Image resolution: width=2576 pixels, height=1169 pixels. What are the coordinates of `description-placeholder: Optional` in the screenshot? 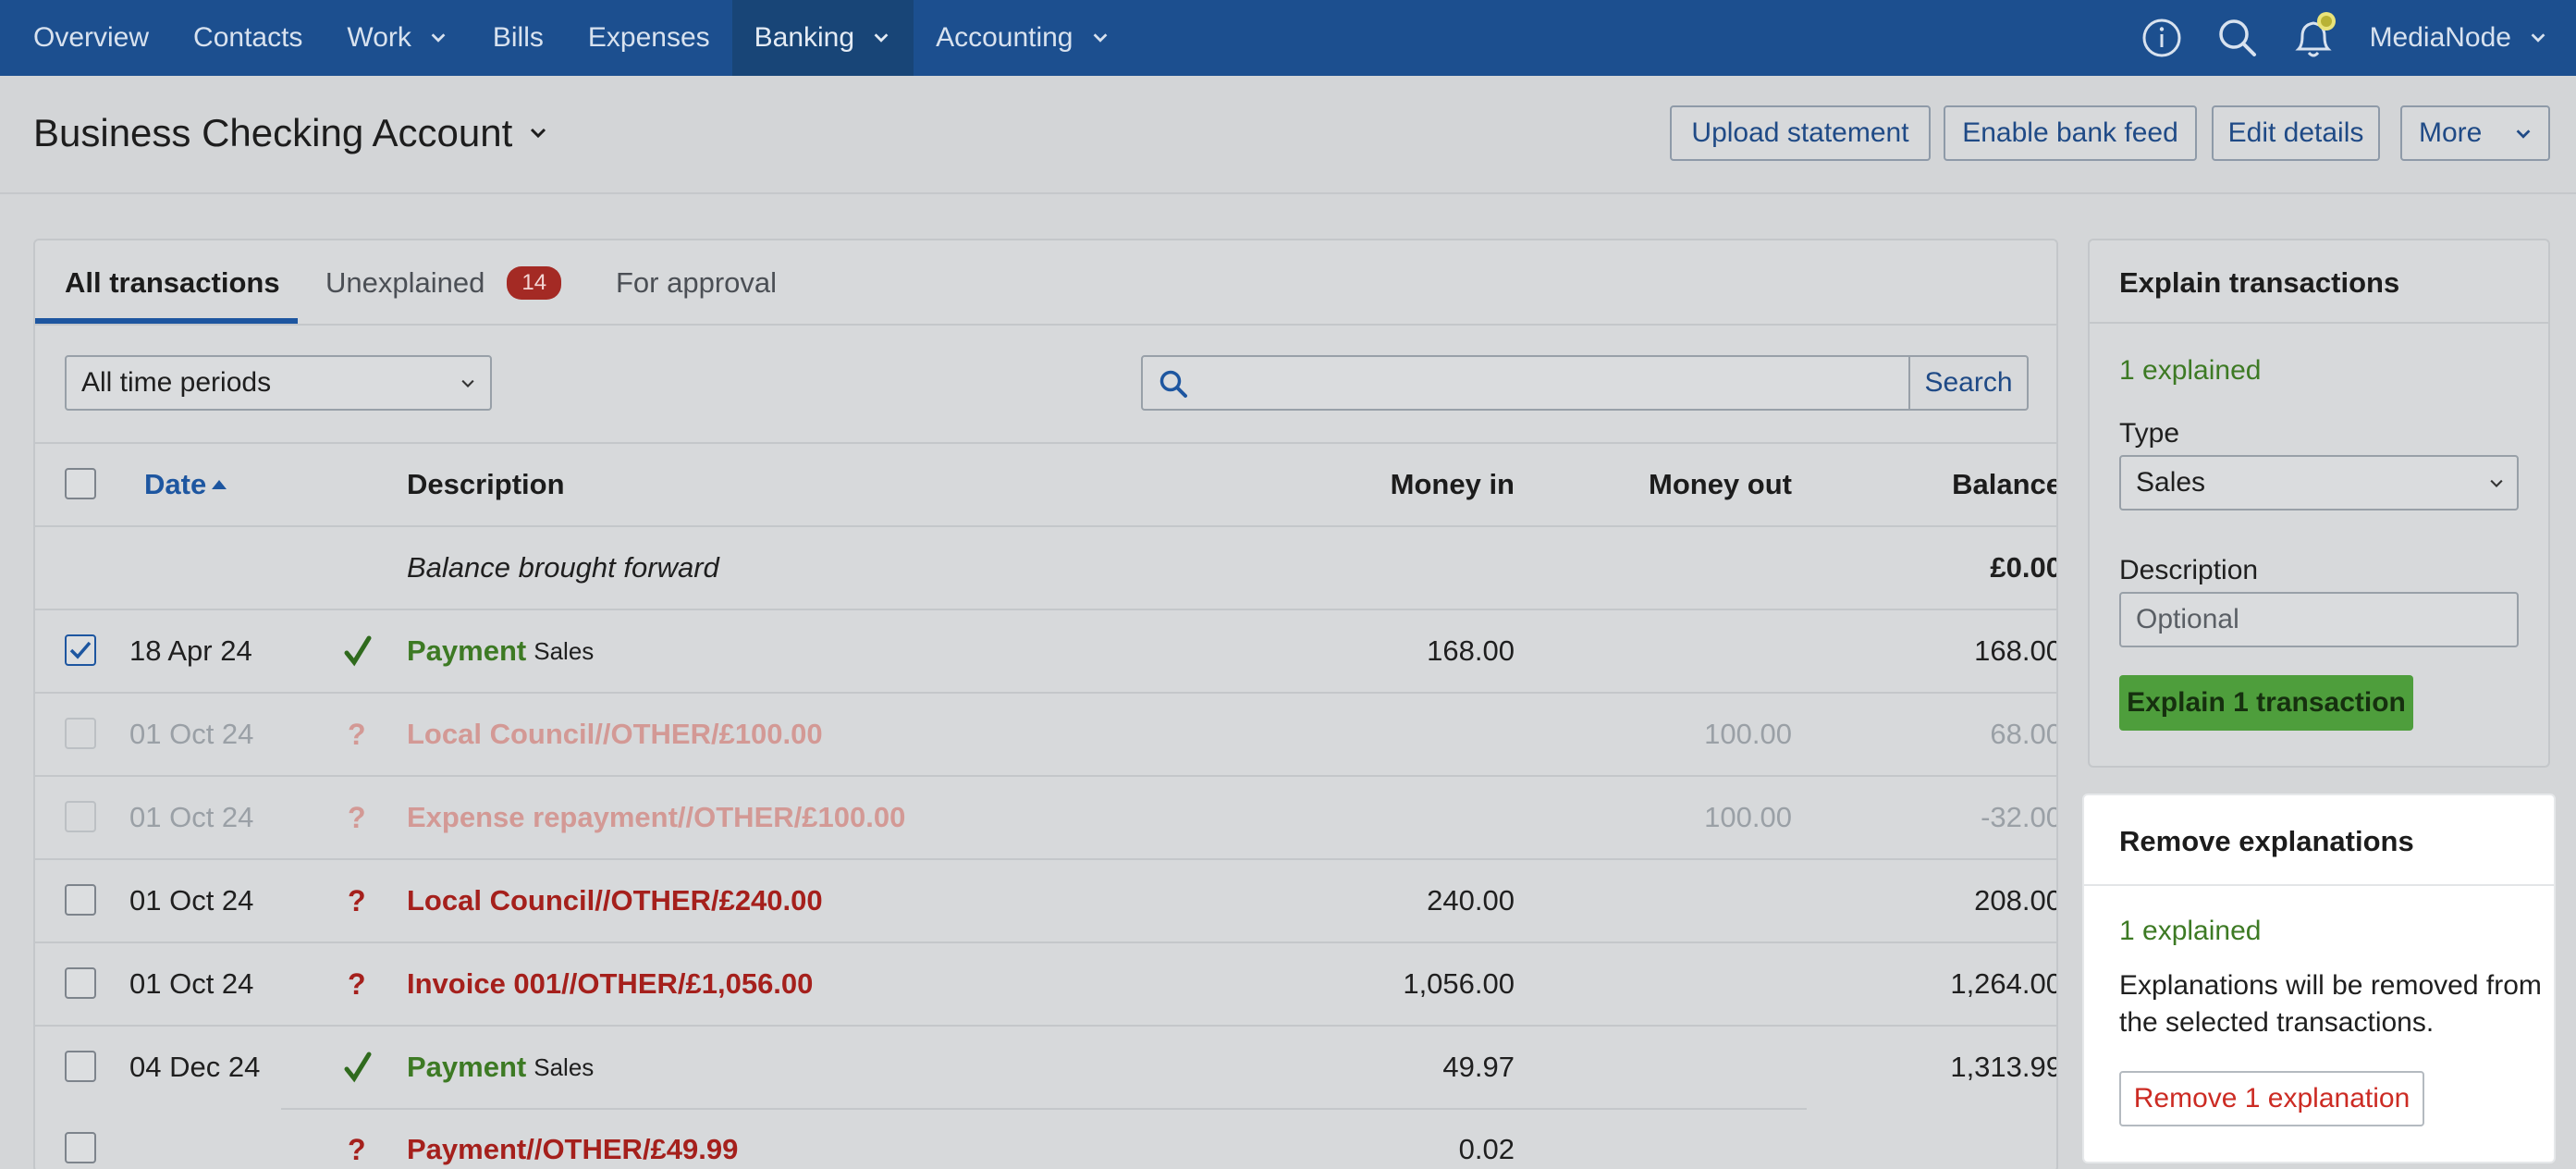 It's located at (2187, 619).